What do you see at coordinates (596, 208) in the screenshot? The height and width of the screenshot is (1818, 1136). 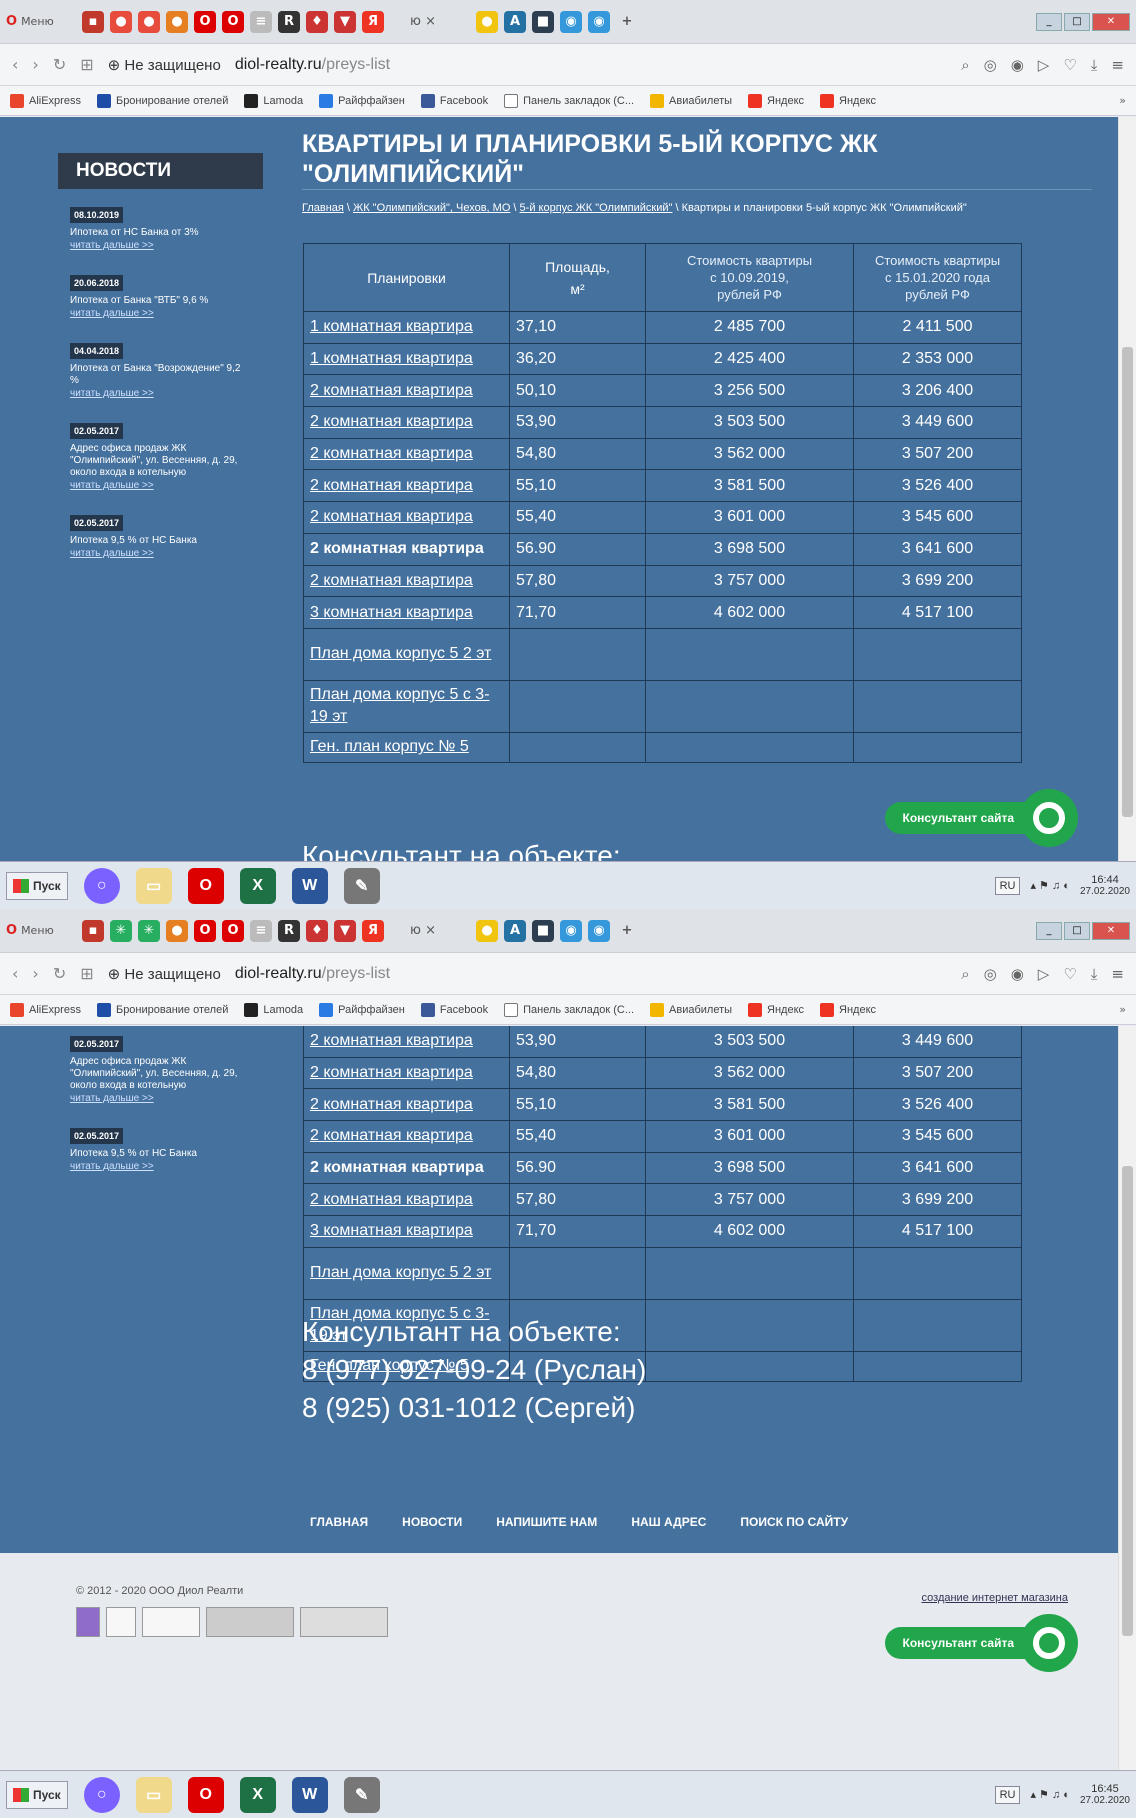 I see `breadcrumb-link: 5-й корпус ЖК "Олимпийский"` at bounding box center [596, 208].